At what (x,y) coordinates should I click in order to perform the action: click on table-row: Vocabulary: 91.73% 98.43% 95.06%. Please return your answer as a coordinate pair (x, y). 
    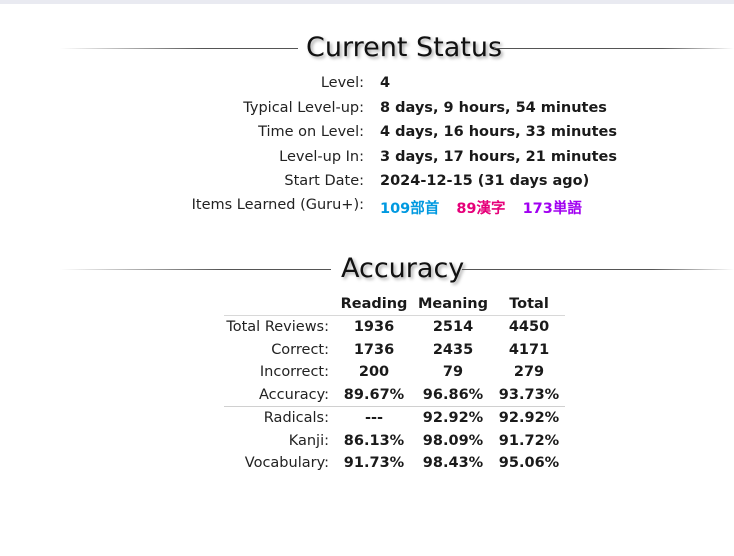
    Looking at the image, I should click on (394, 463).